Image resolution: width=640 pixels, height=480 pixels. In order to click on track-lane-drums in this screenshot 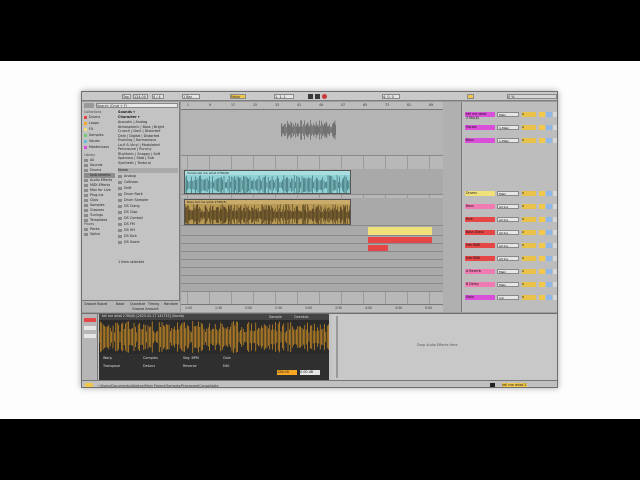, I will do `click(312, 231)`.